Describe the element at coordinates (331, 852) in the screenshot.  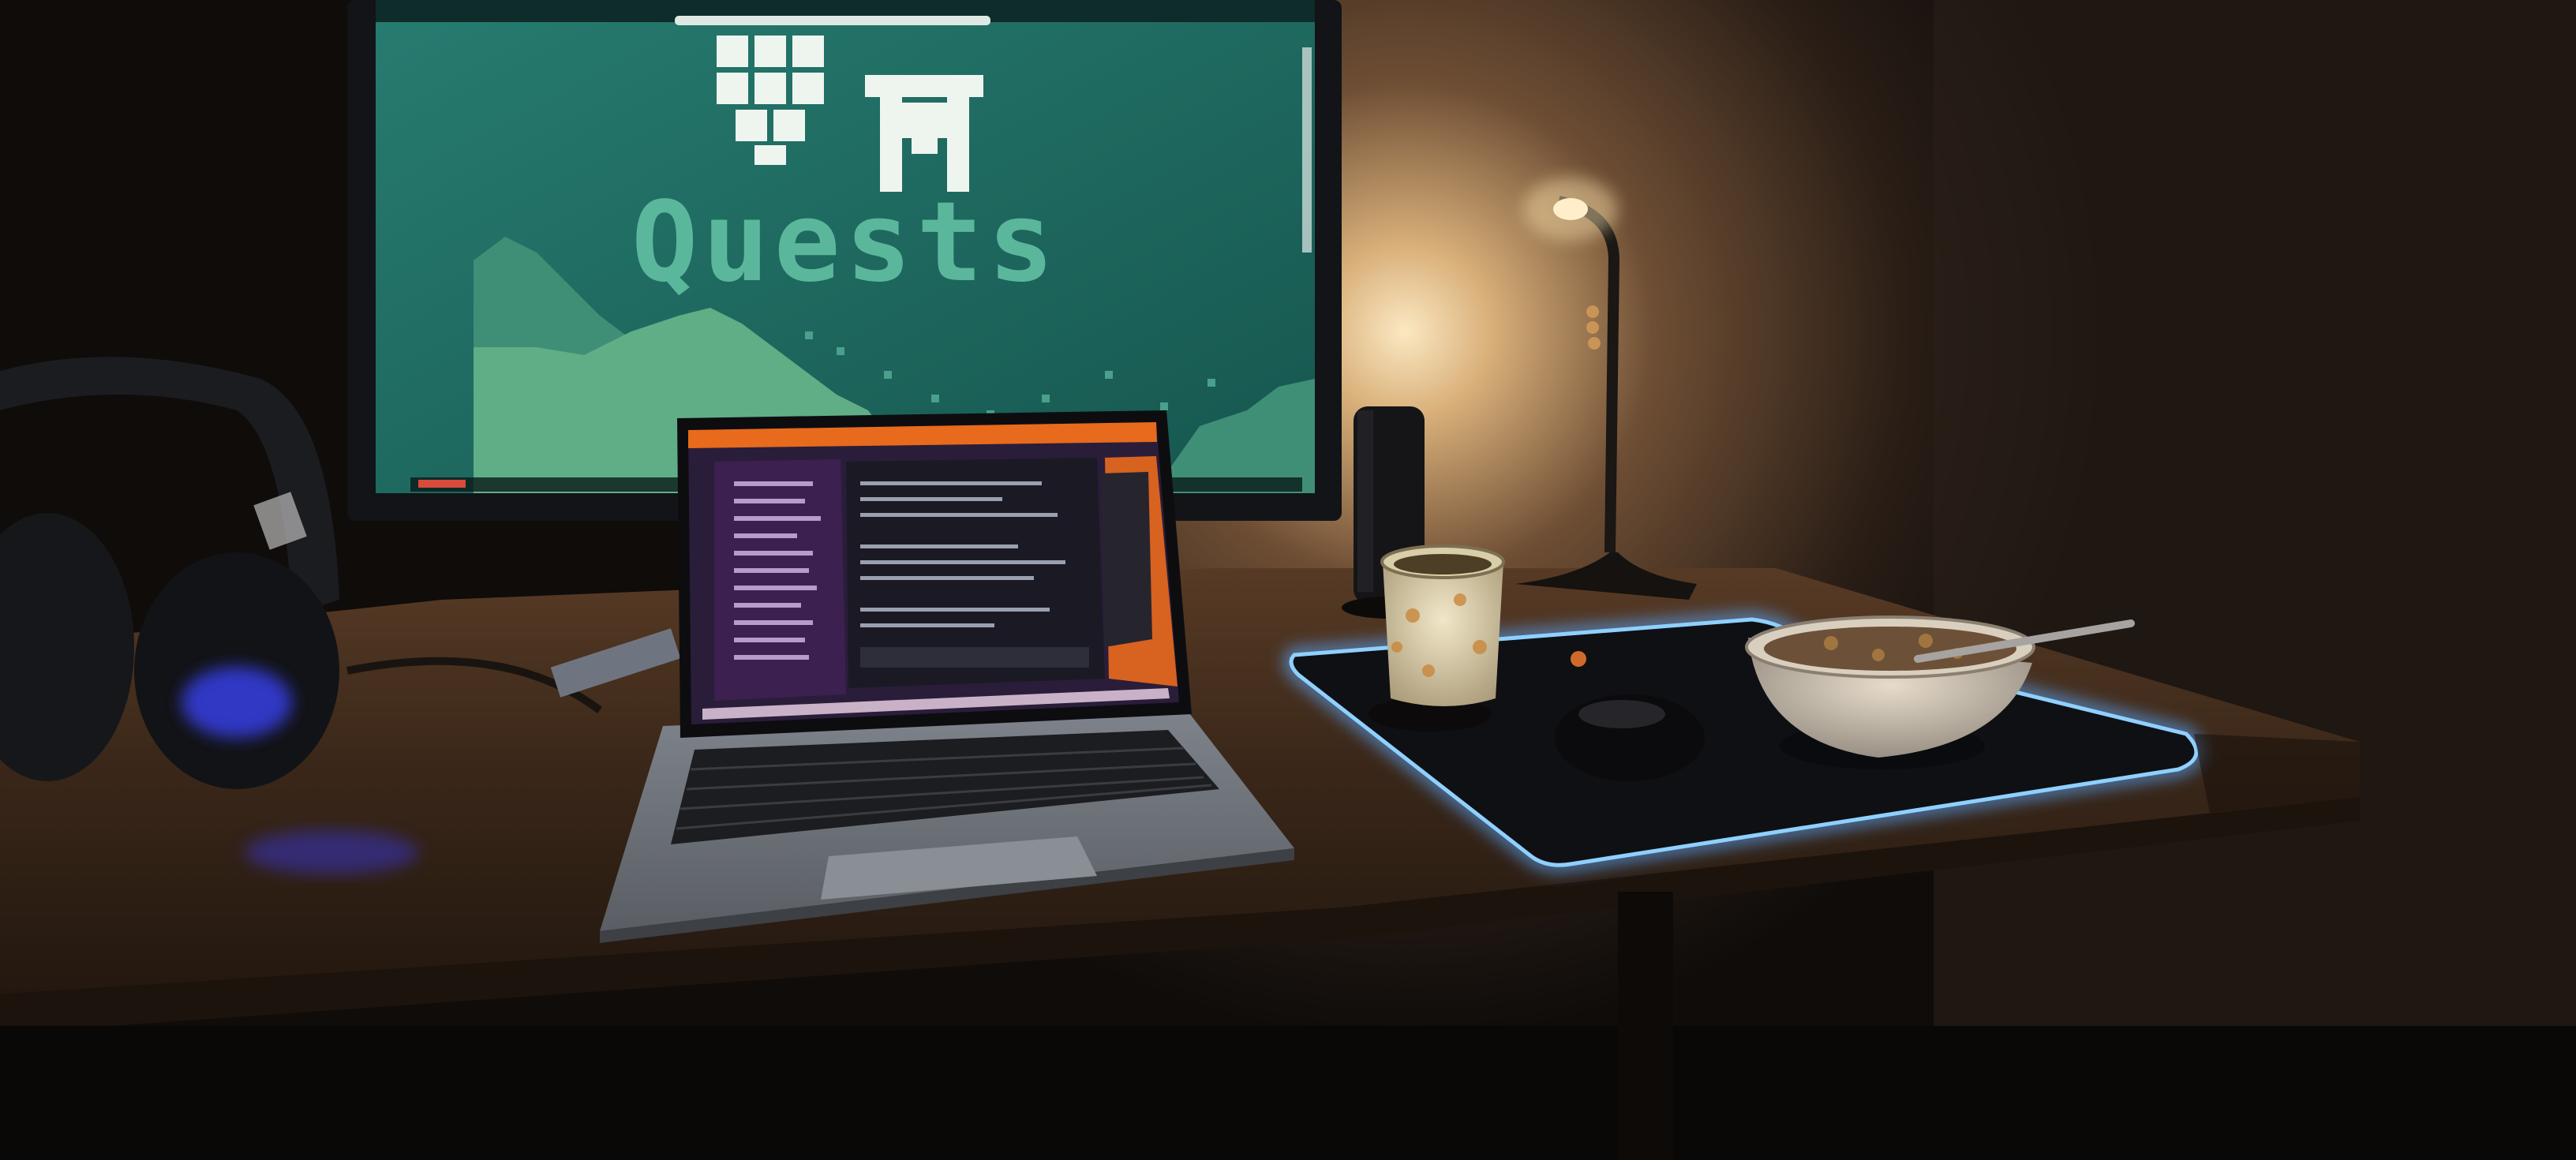
I see `desk-blue-reflection` at that location.